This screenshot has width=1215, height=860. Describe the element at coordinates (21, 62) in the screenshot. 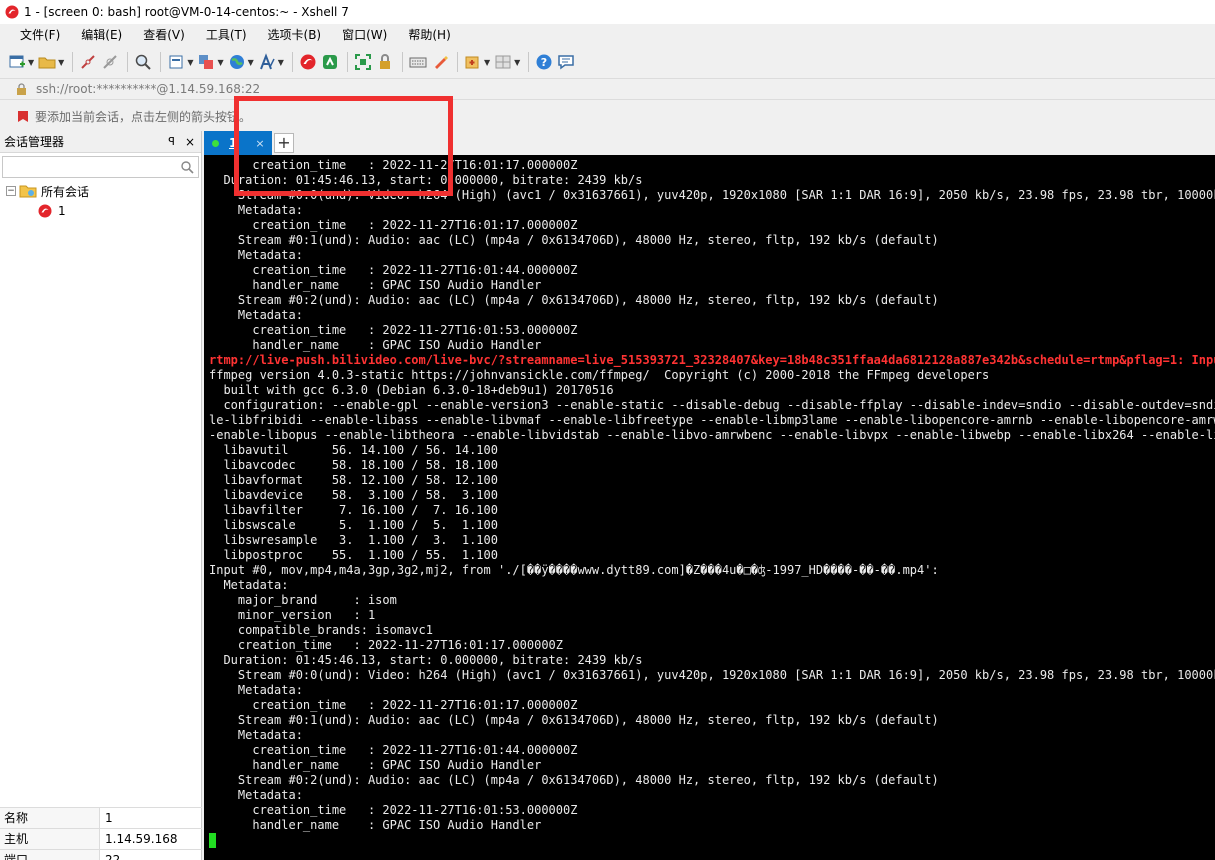

I see `new-session-button: ▼` at that location.